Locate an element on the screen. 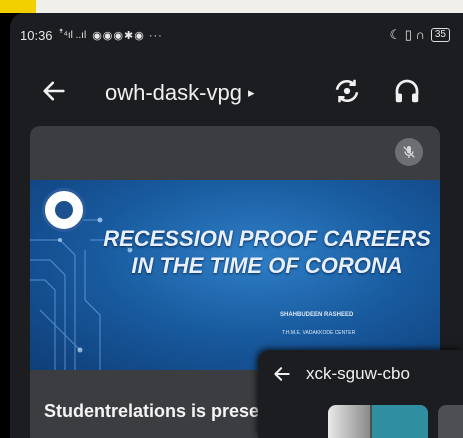 The image size is (463, 438). meeting-header: owh-dask-vpg ▸ is located at coordinates (236, 91).